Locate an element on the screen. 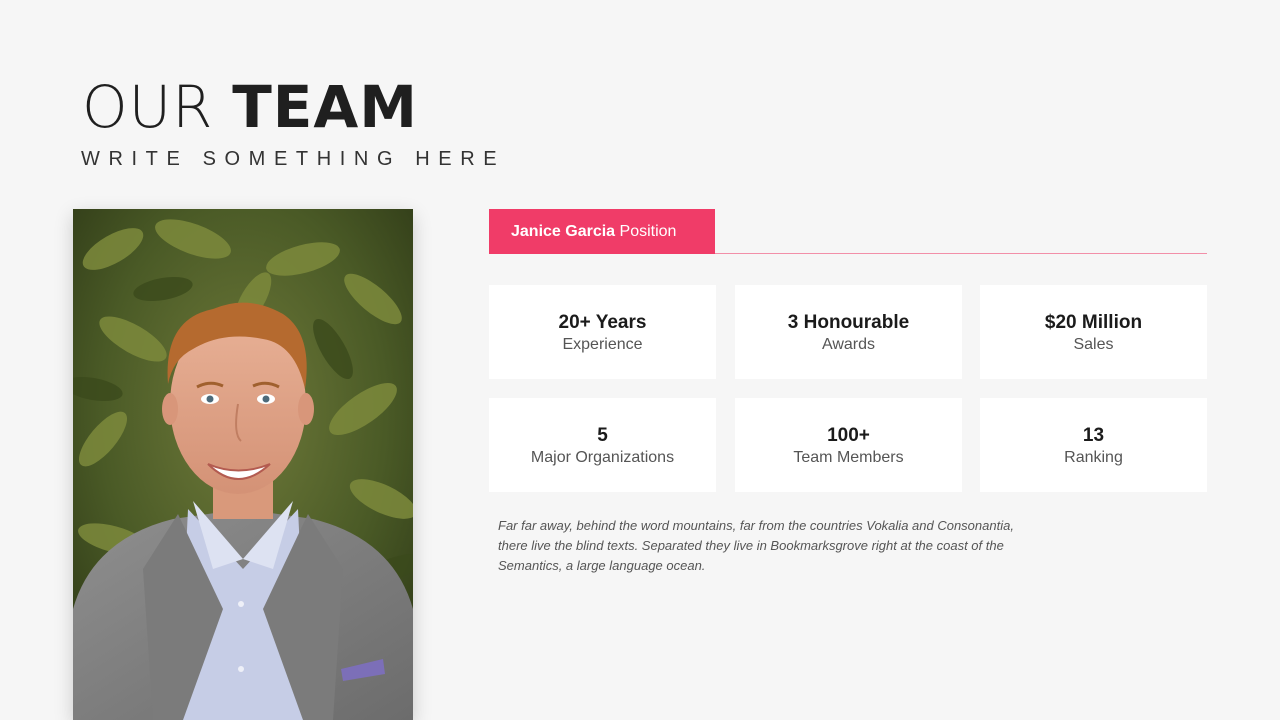 This screenshot has height=720, width=1280. stat-value: 3 Honourable is located at coordinates (848, 322).